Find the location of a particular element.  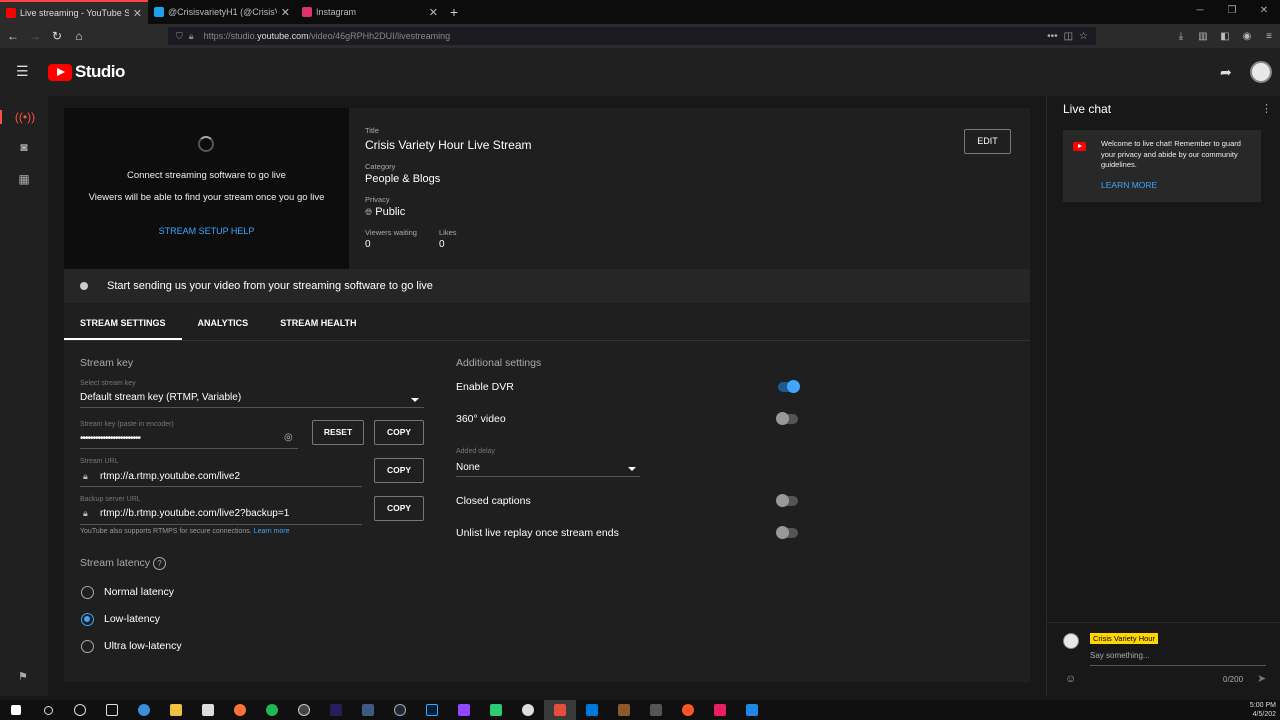

tab-label: Instagram is located at coordinates (336, 12).